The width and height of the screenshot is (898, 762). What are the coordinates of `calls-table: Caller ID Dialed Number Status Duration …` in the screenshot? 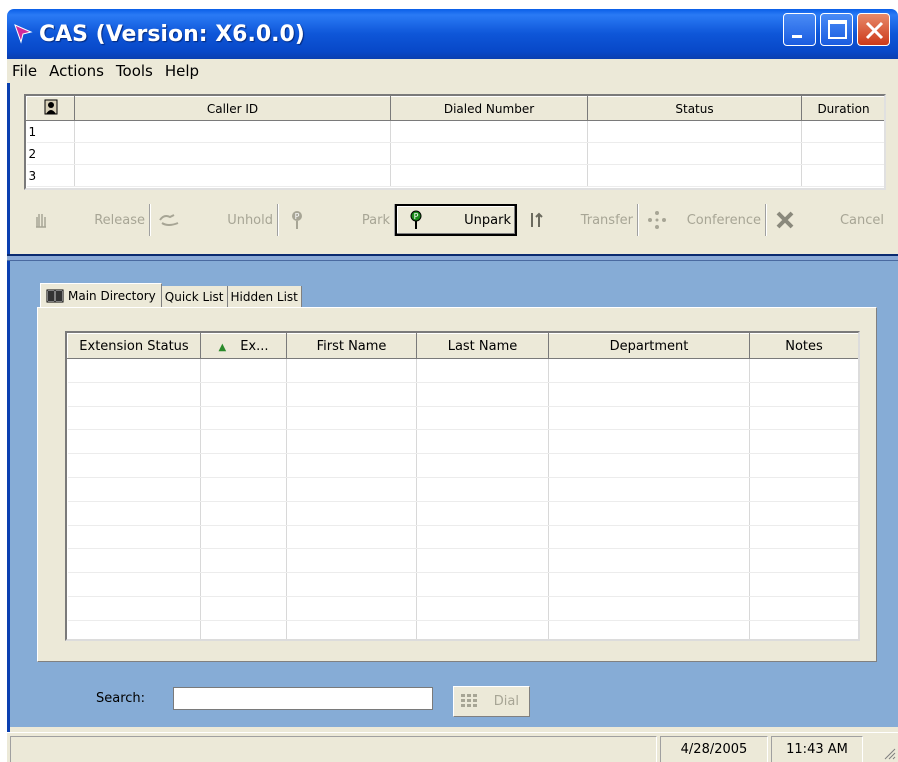 It's located at (455, 142).